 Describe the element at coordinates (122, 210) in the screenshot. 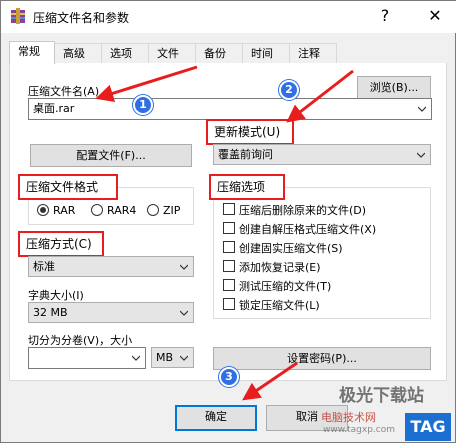

I see `radio-rar4-label: RAR4` at that location.